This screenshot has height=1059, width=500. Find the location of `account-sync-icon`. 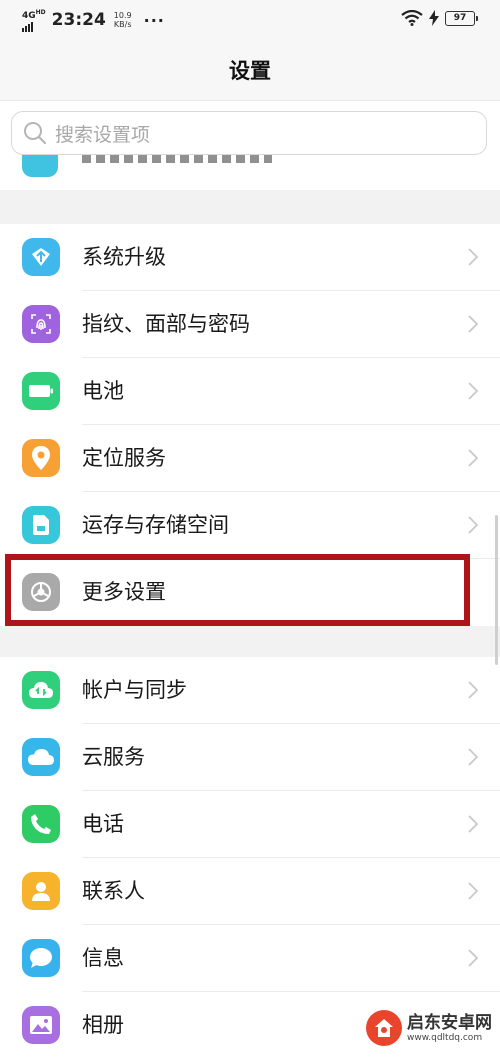

account-sync-icon is located at coordinates (41, 690).